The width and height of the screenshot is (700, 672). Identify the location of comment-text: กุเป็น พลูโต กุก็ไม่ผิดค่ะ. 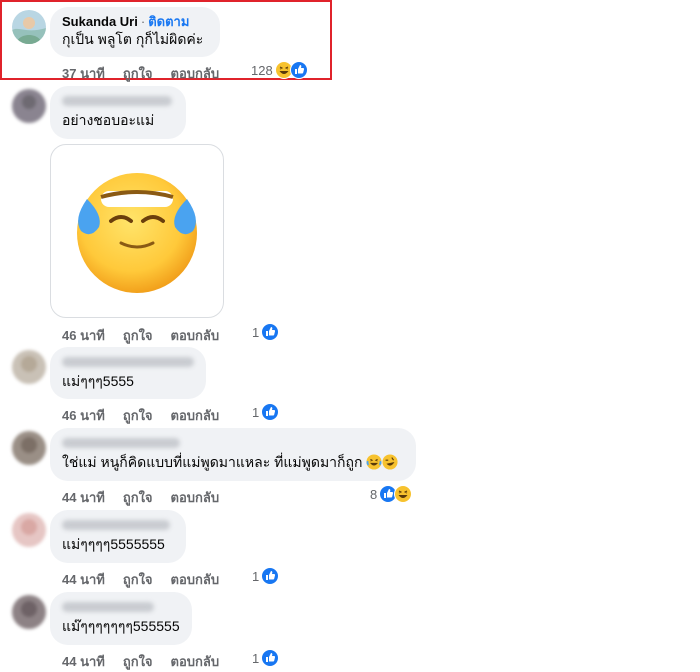
(133, 39).